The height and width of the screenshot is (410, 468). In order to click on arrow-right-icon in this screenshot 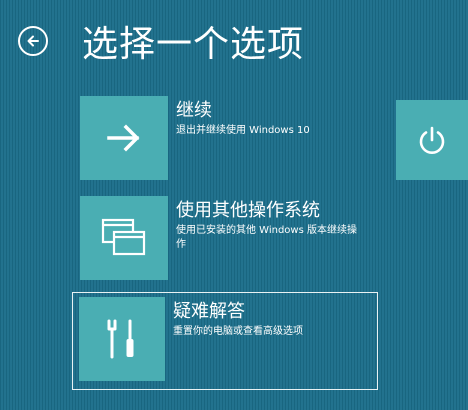, I will do `click(123, 138)`.